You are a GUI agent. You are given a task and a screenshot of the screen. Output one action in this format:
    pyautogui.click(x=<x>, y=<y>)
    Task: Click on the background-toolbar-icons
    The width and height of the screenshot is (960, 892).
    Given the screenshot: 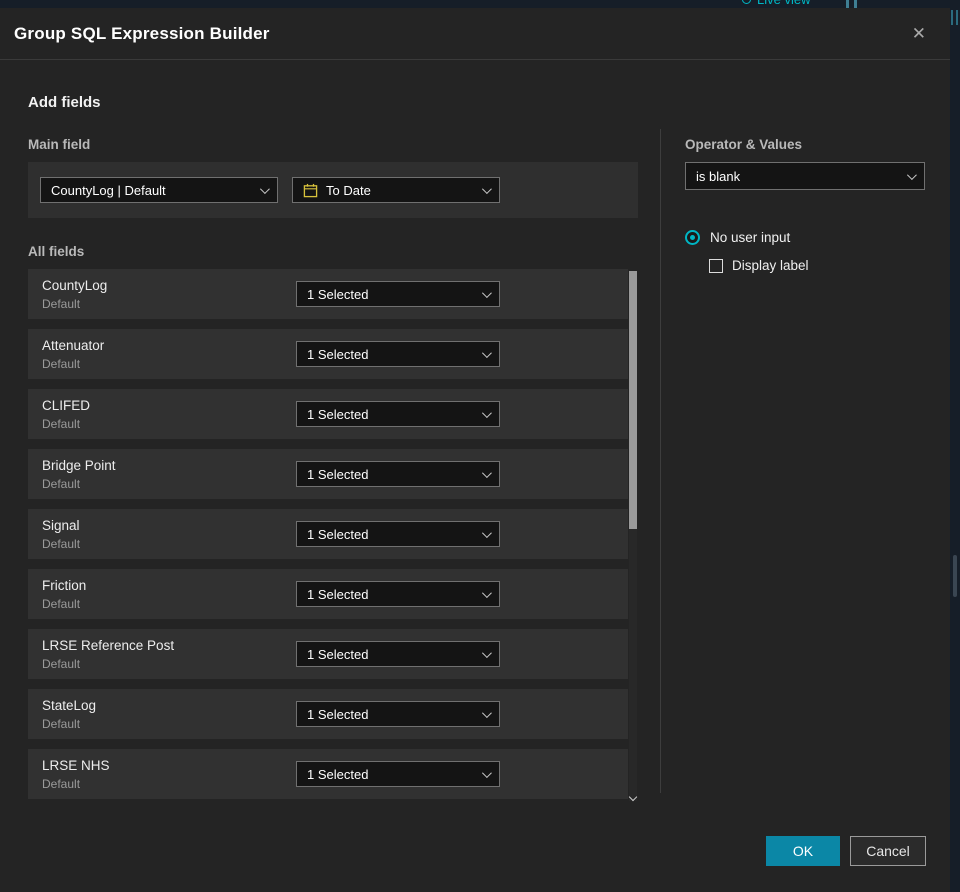 What is the action you would take?
    pyautogui.click(x=851, y=4)
    